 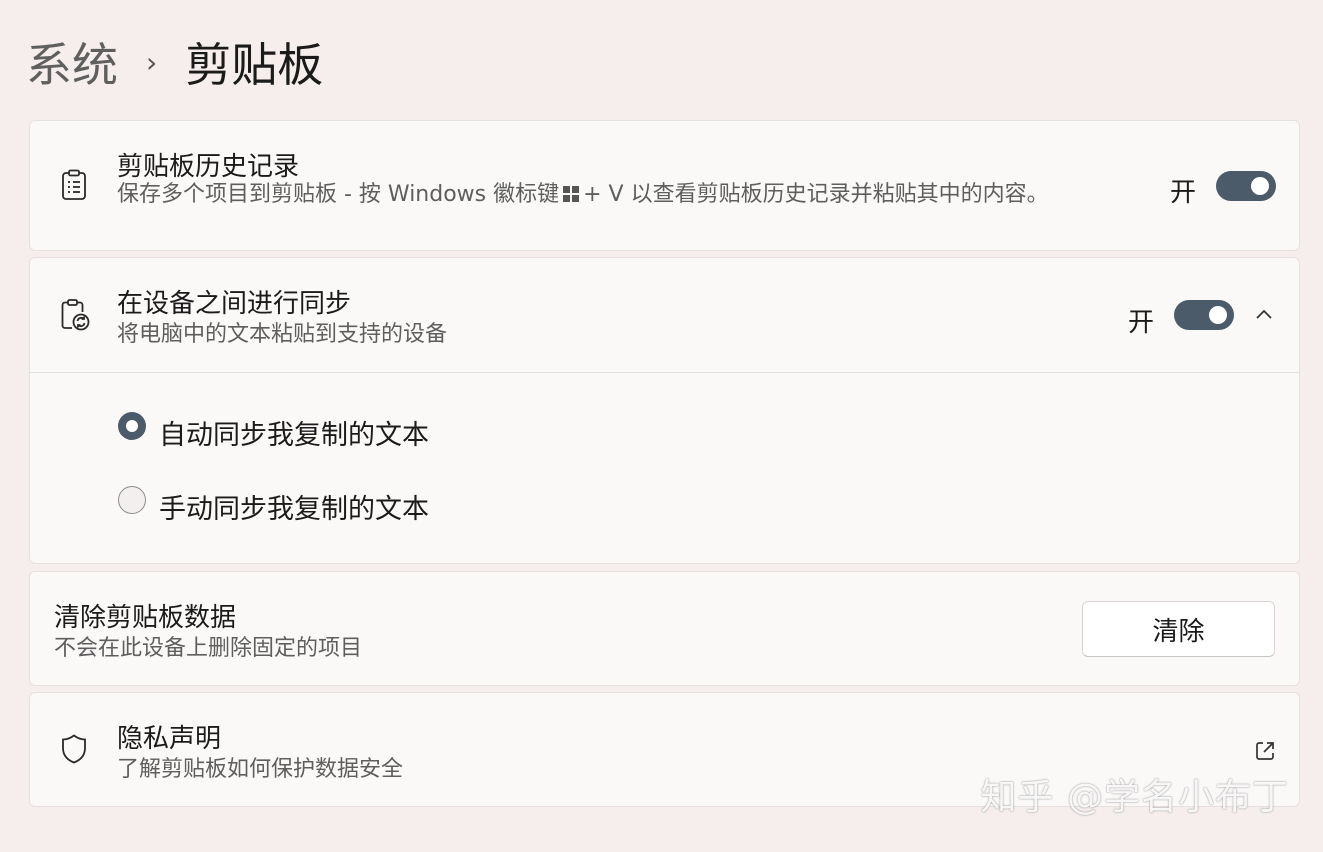 What do you see at coordinates (1264, 315) in the screenshot?
I see `chevron-up-icon` at bounding box center [1264, 315].